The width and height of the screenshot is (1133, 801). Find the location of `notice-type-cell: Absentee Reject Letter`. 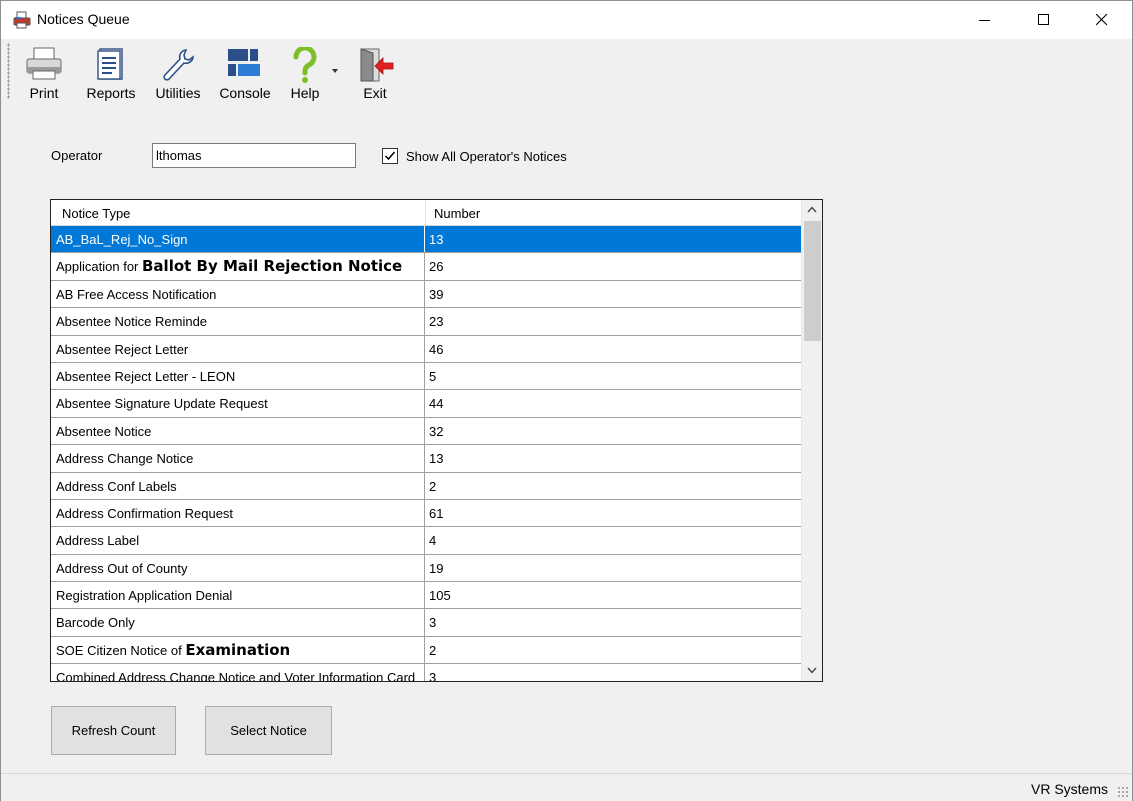

notice-type-cell: Absentee Reject Letter is located at coordinates (238, 348).